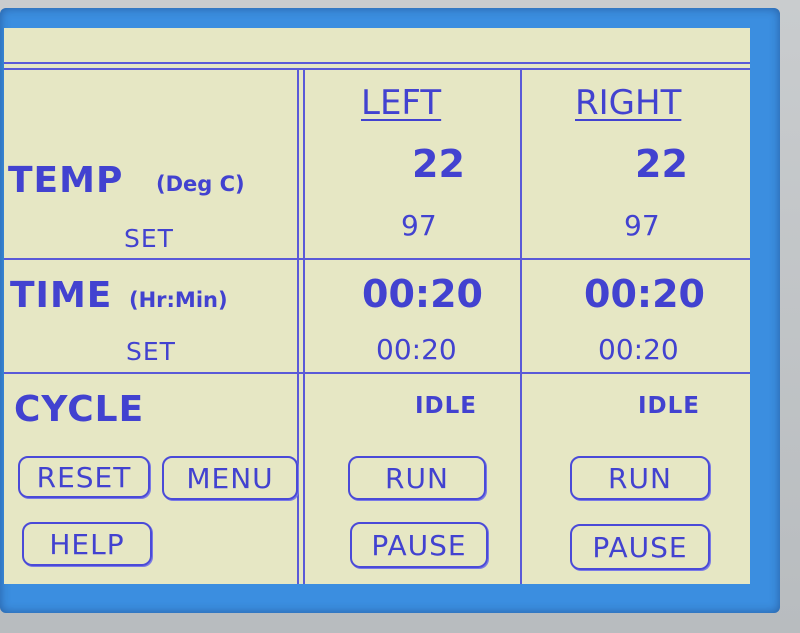 The image size is (800, 633). Describe the element at coordinates (66, 180) in the screenshot. I see `temp-label: TEMP` at that location.